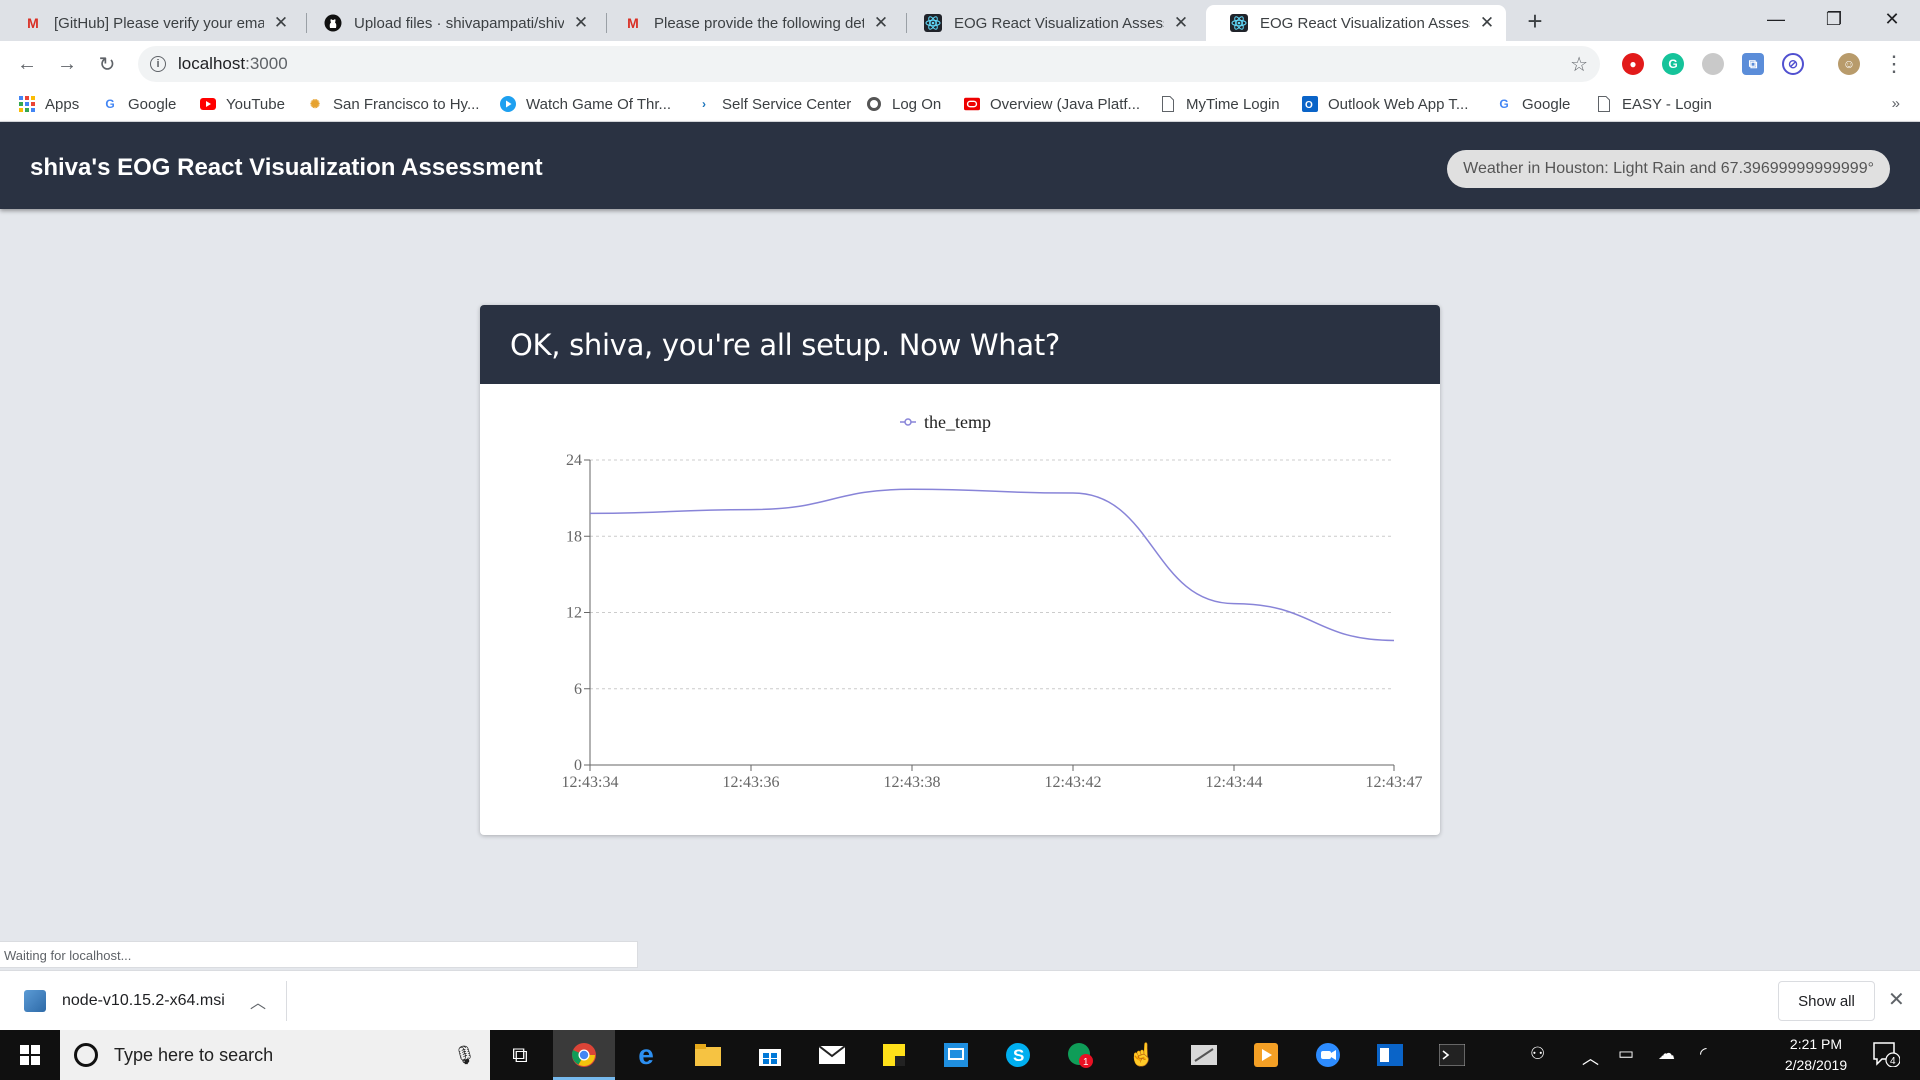 The image size is (1920, 1080). What do you see at coordinates (30, 1055) in the screenshot?
I see `windows-start-icon` at bounding box center [30, 1055].